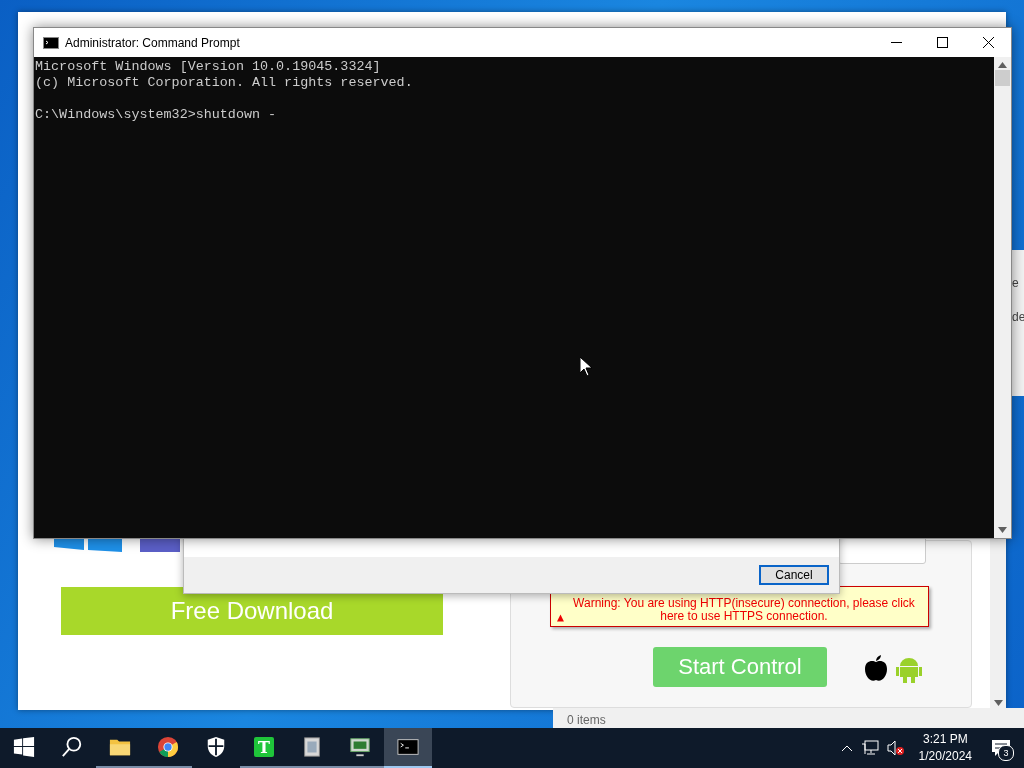 Image resolution: width=1024 pixels, height=768 pixels. Describe the element at coordinates (586, 720) in the screenshot. I see `status-text: 0 items` at that location.